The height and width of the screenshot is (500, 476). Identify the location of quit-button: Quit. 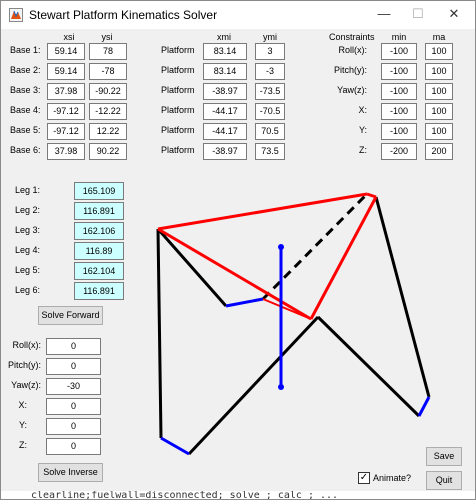
(444, 480).